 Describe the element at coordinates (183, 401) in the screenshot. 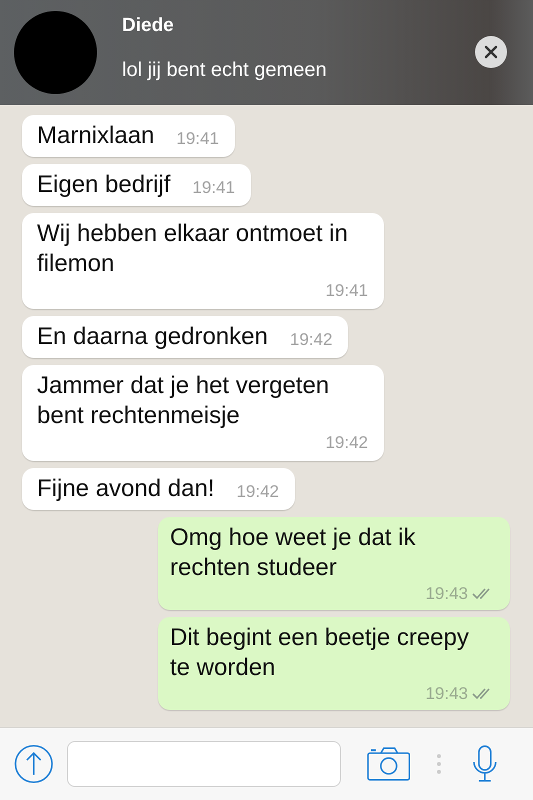

I see `message-text: Jammer dat je het vergeten bent rechtenmeisje` at that location.